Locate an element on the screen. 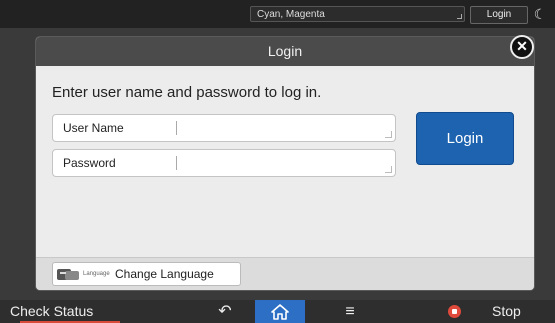 The image size is (555, 323). language-icon is located at coordinates (68, 274).